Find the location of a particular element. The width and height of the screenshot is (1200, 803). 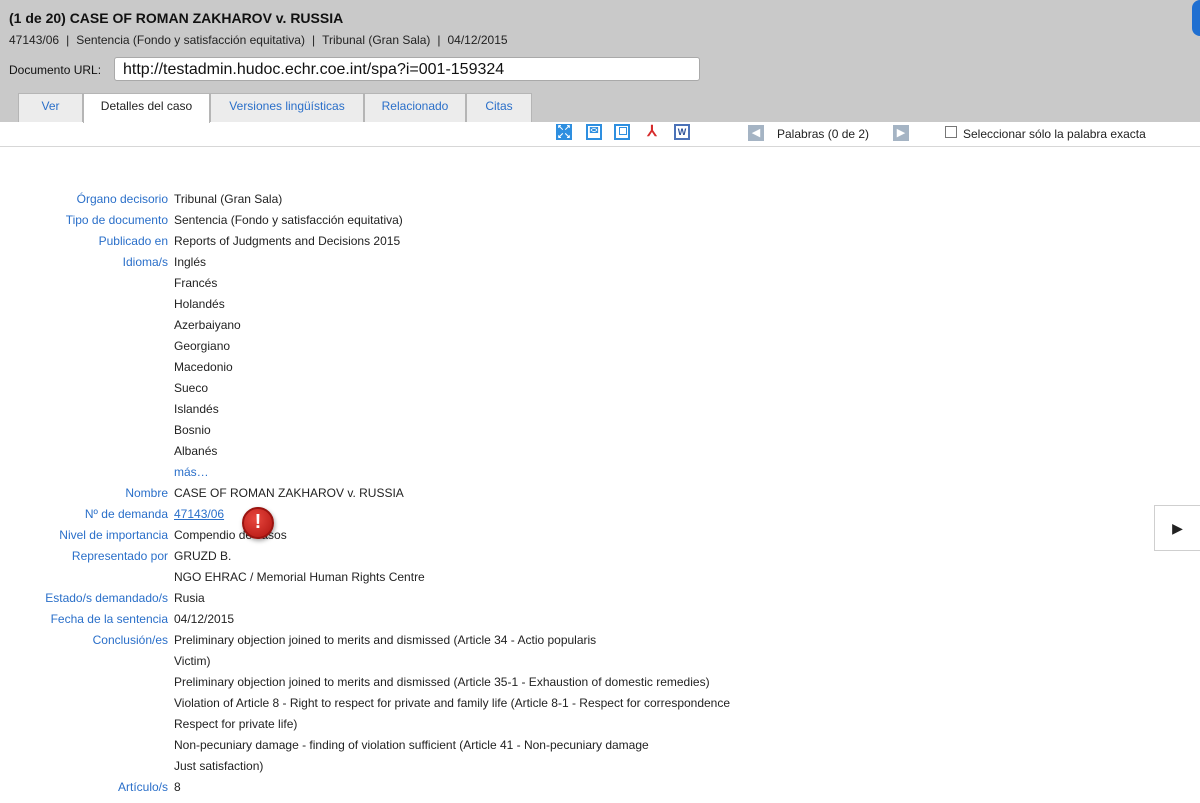

toolbar-divider is located at coordinates (600, 146).